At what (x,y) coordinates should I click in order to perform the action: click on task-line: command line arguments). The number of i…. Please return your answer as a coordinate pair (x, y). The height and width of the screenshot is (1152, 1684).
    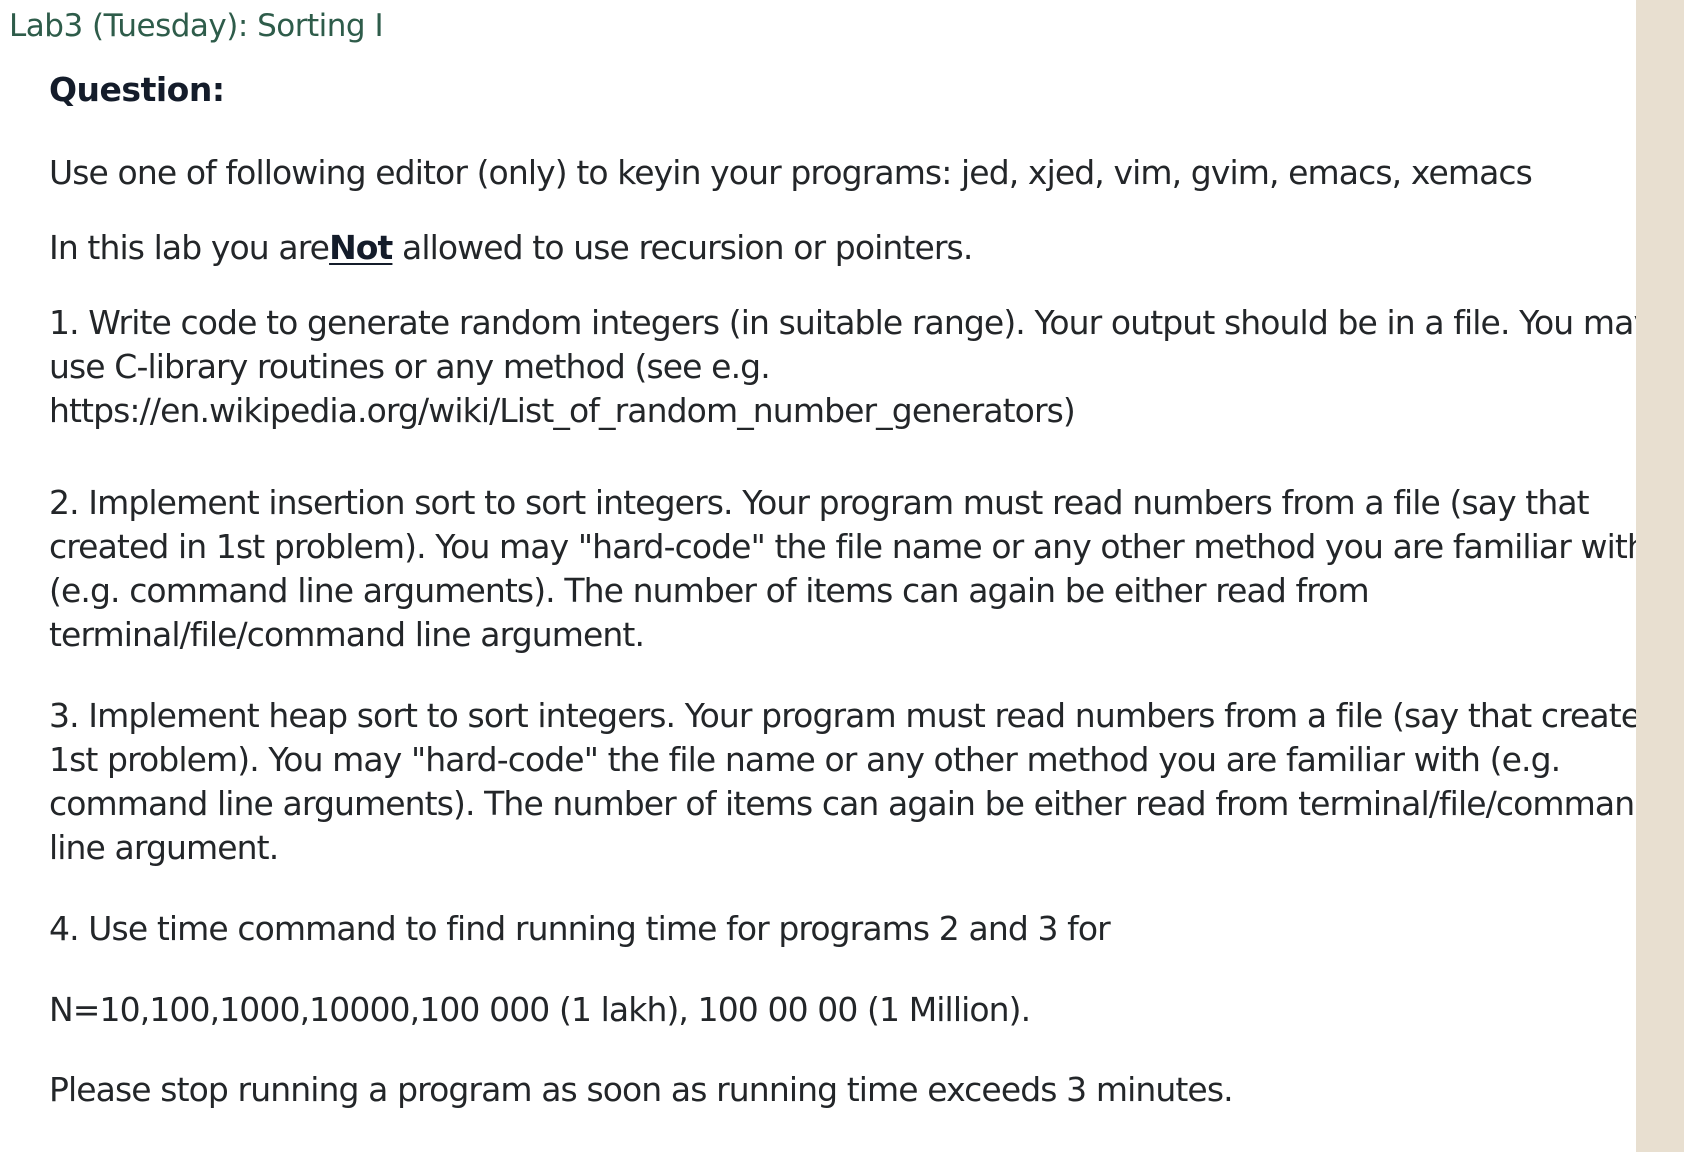
    Looking at the image, I should click on (852, 803).